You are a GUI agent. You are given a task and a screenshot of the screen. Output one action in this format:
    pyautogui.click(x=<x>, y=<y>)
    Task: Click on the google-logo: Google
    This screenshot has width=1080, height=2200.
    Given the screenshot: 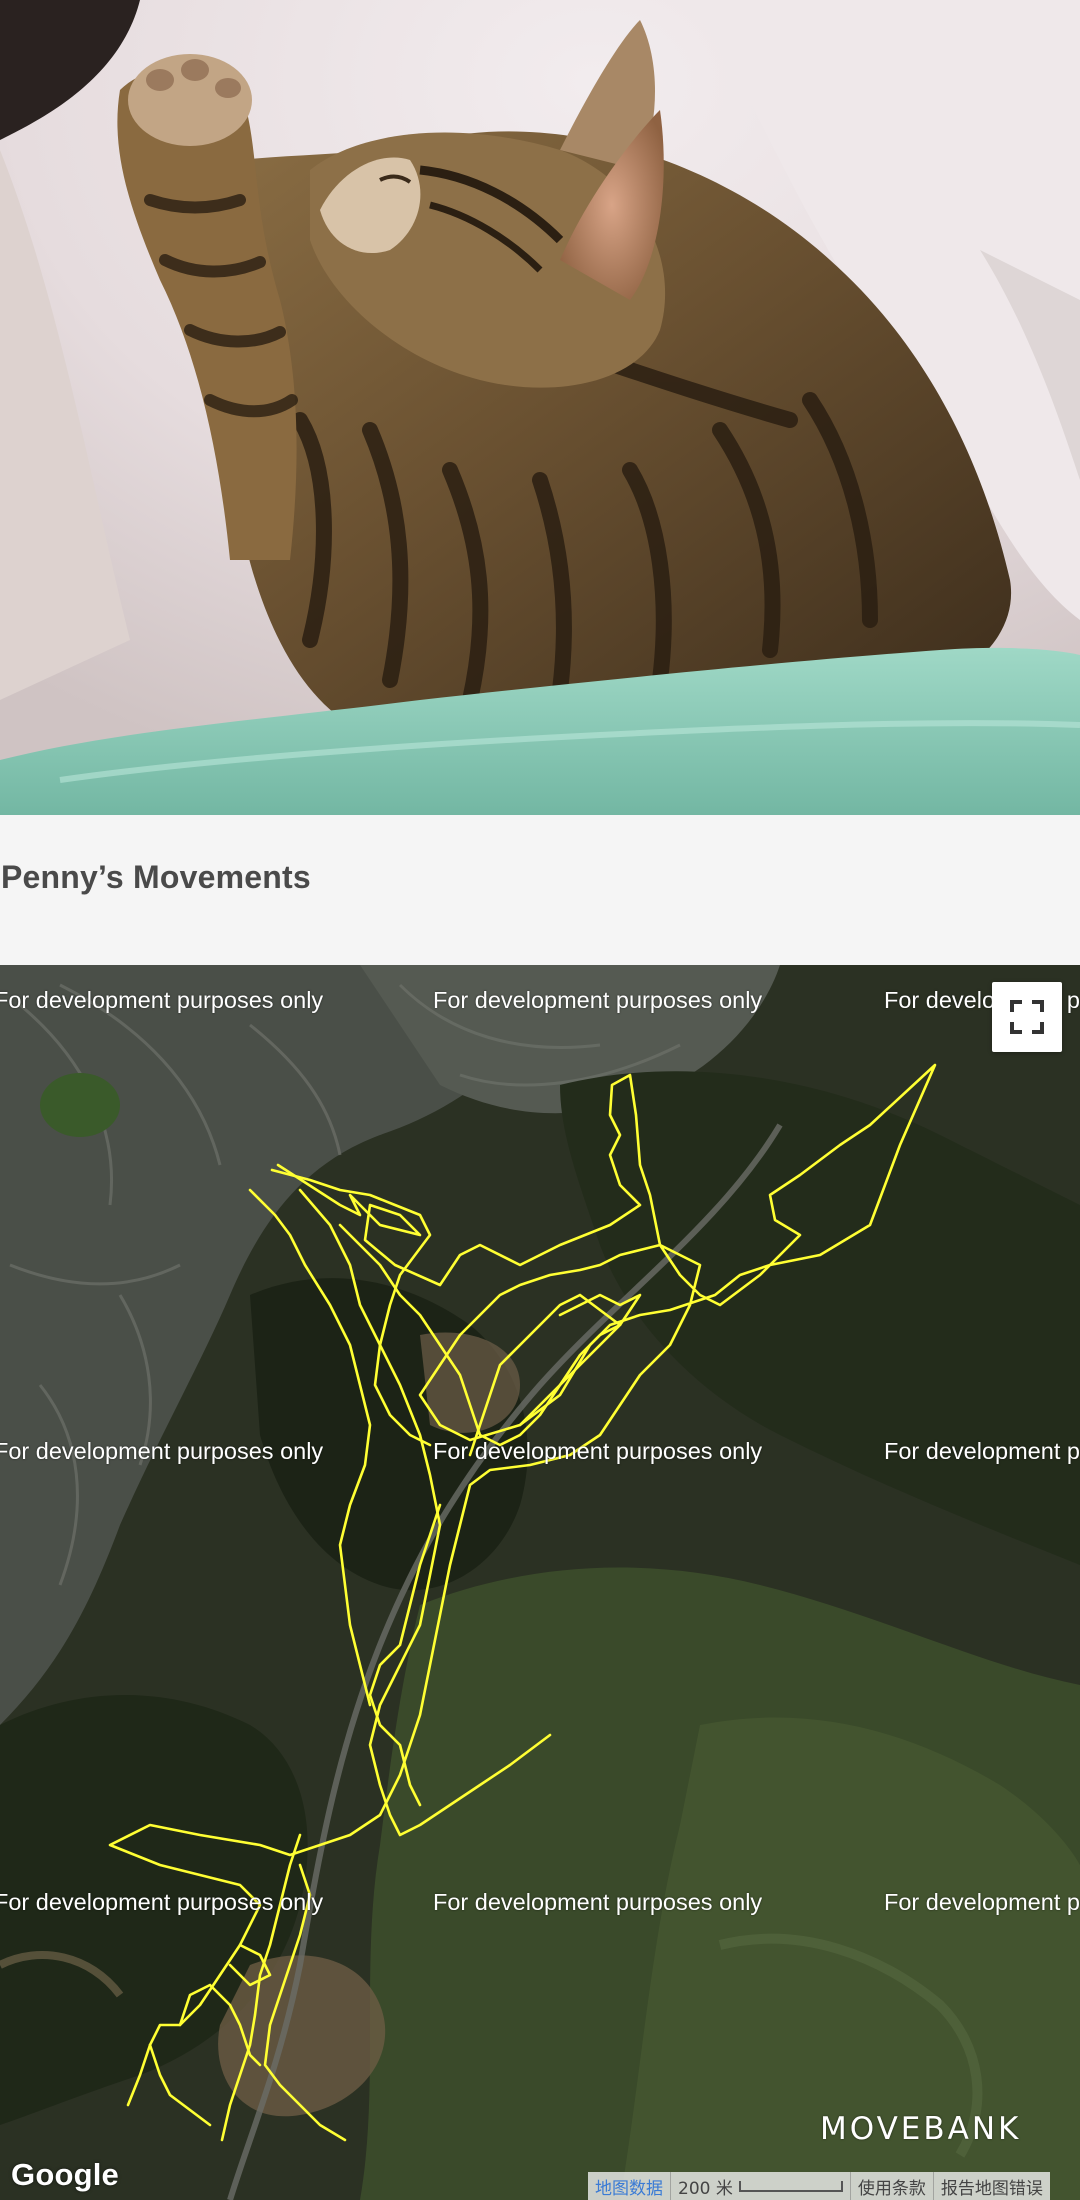 What is the action you would take?
    pyautogui.click(x=65, y=2175)
    